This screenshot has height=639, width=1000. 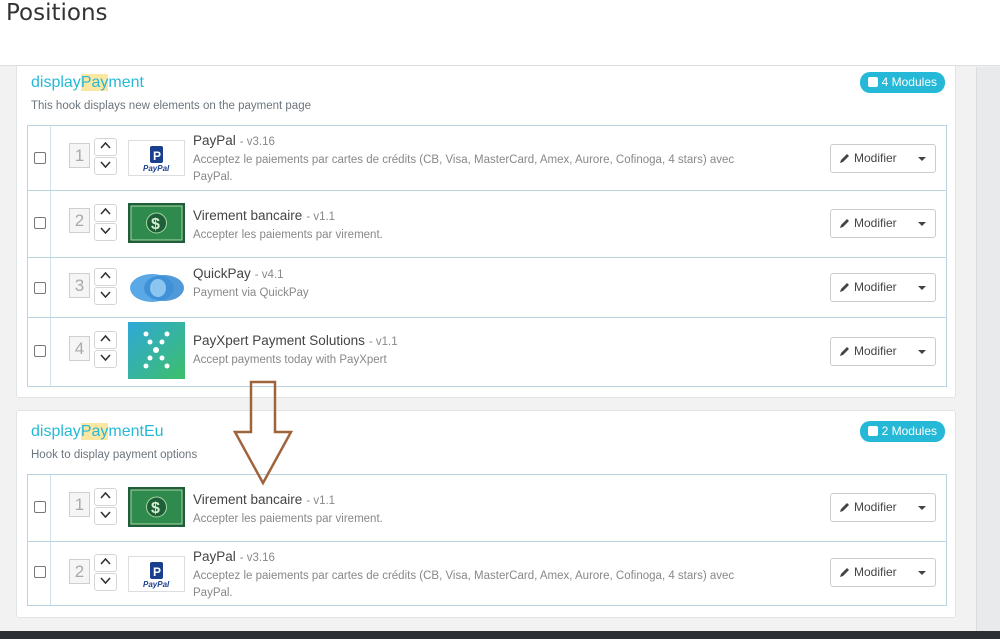 What do you see at coordinates (57, 13) in the screenshot?
I see `page-title: Positions` at bounding box center [57, 13].